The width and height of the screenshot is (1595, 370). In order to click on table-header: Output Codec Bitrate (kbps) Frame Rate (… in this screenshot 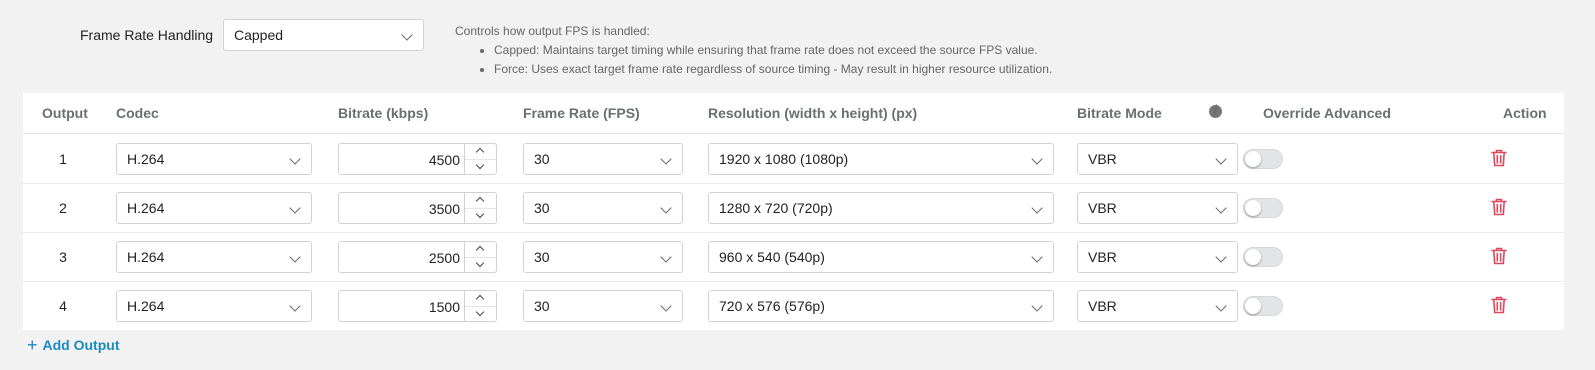, I will do `click(793, 113)`.